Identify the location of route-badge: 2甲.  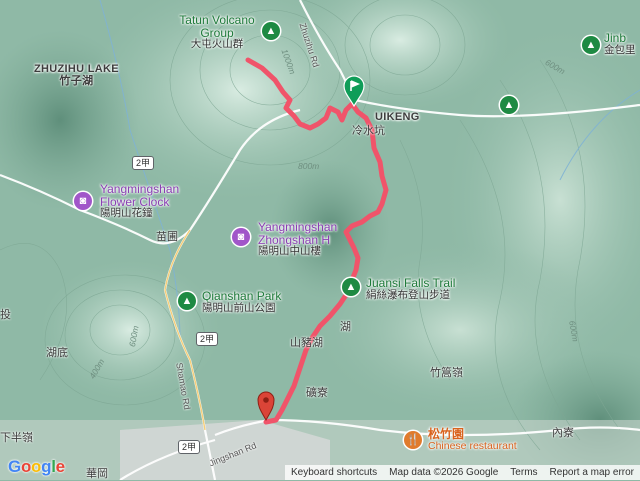
(143, 163).